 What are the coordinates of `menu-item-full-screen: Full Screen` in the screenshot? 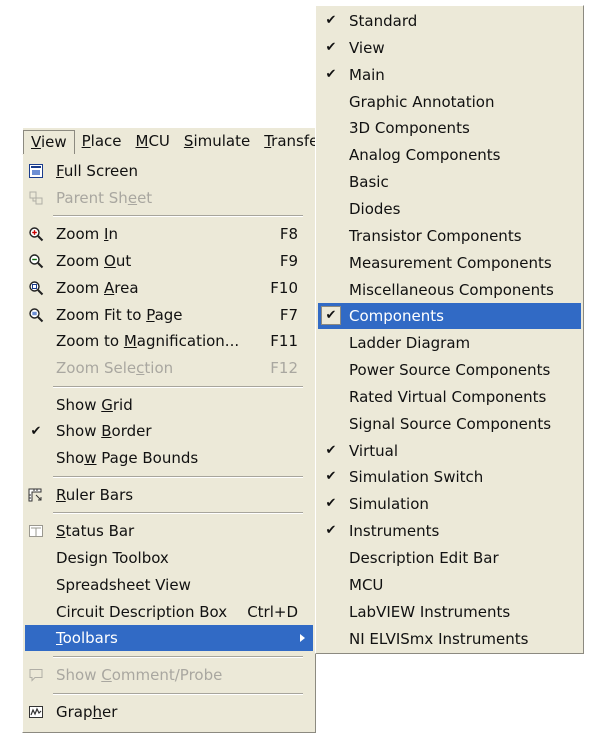 It's located at (169, 171).